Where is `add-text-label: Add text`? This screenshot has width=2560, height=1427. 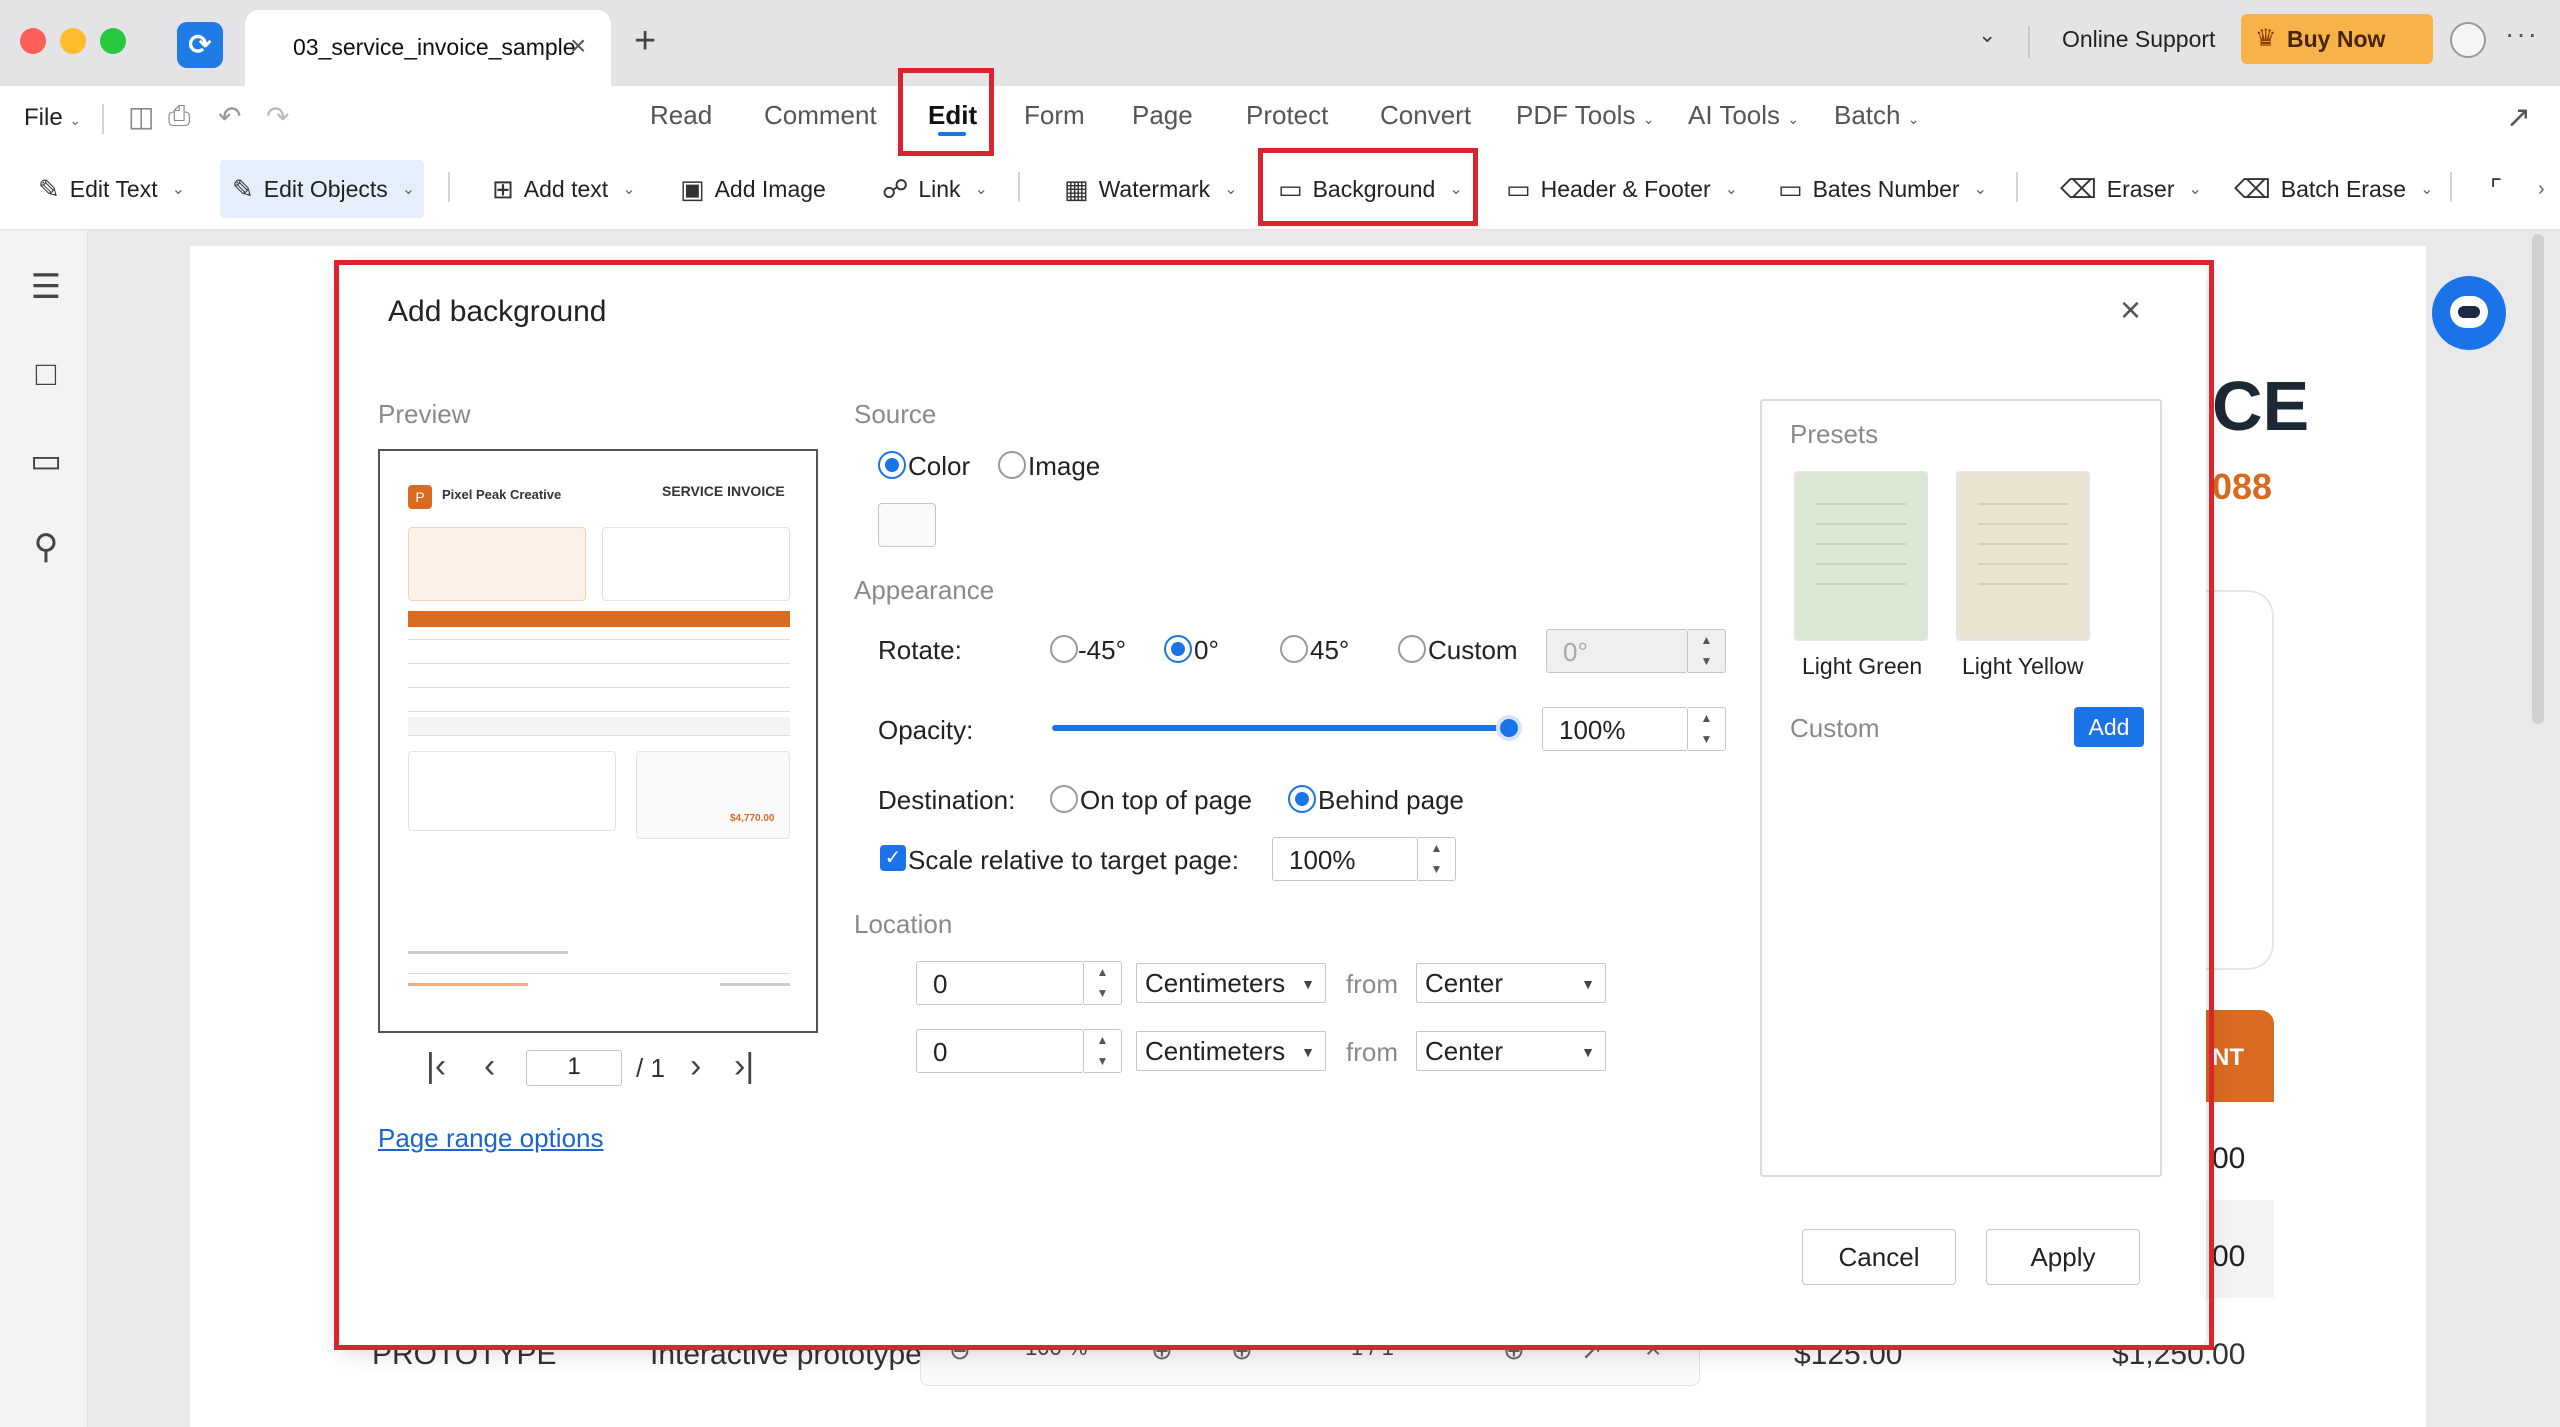
add-text-label: Add text is located at coordinates (566, 188).